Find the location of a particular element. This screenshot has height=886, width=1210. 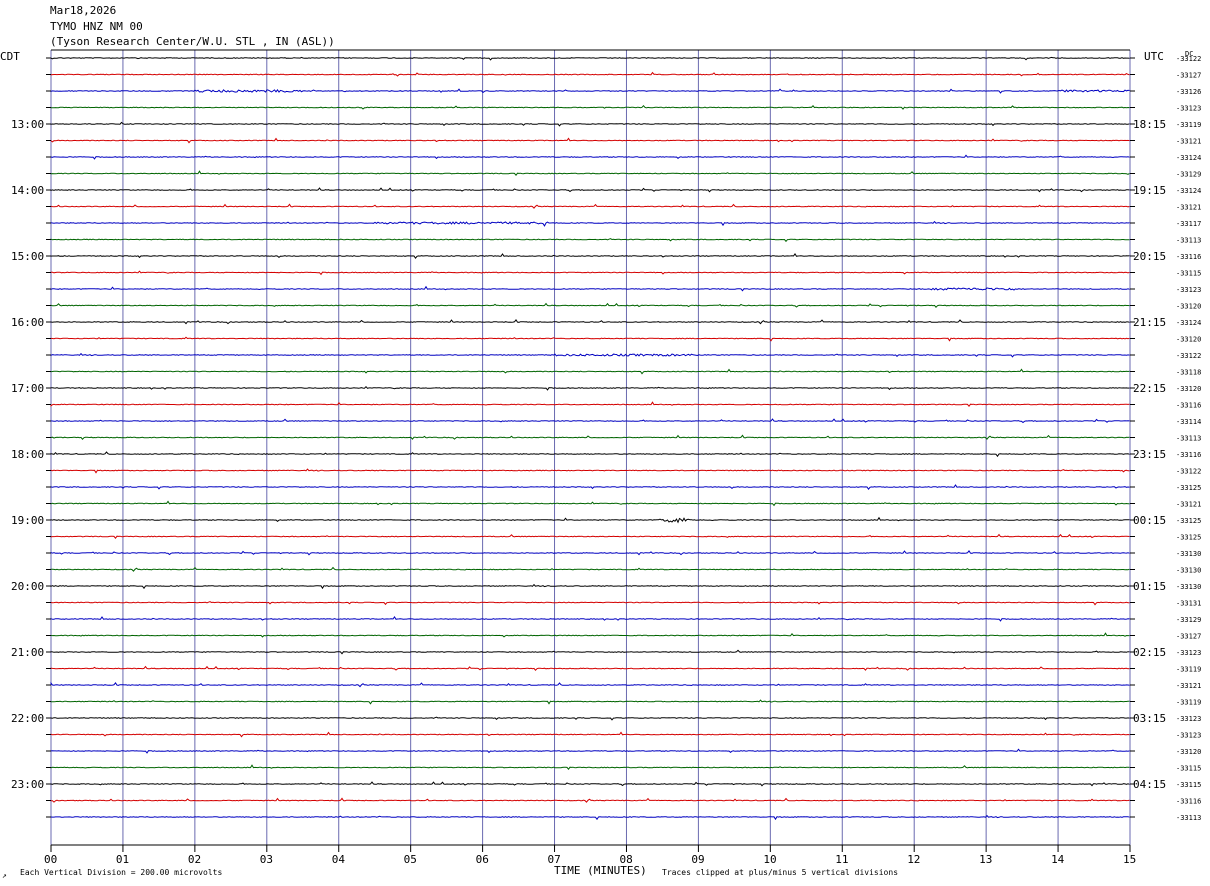

right-hour-label: 19:15 is located at coordinates (1149, 190).